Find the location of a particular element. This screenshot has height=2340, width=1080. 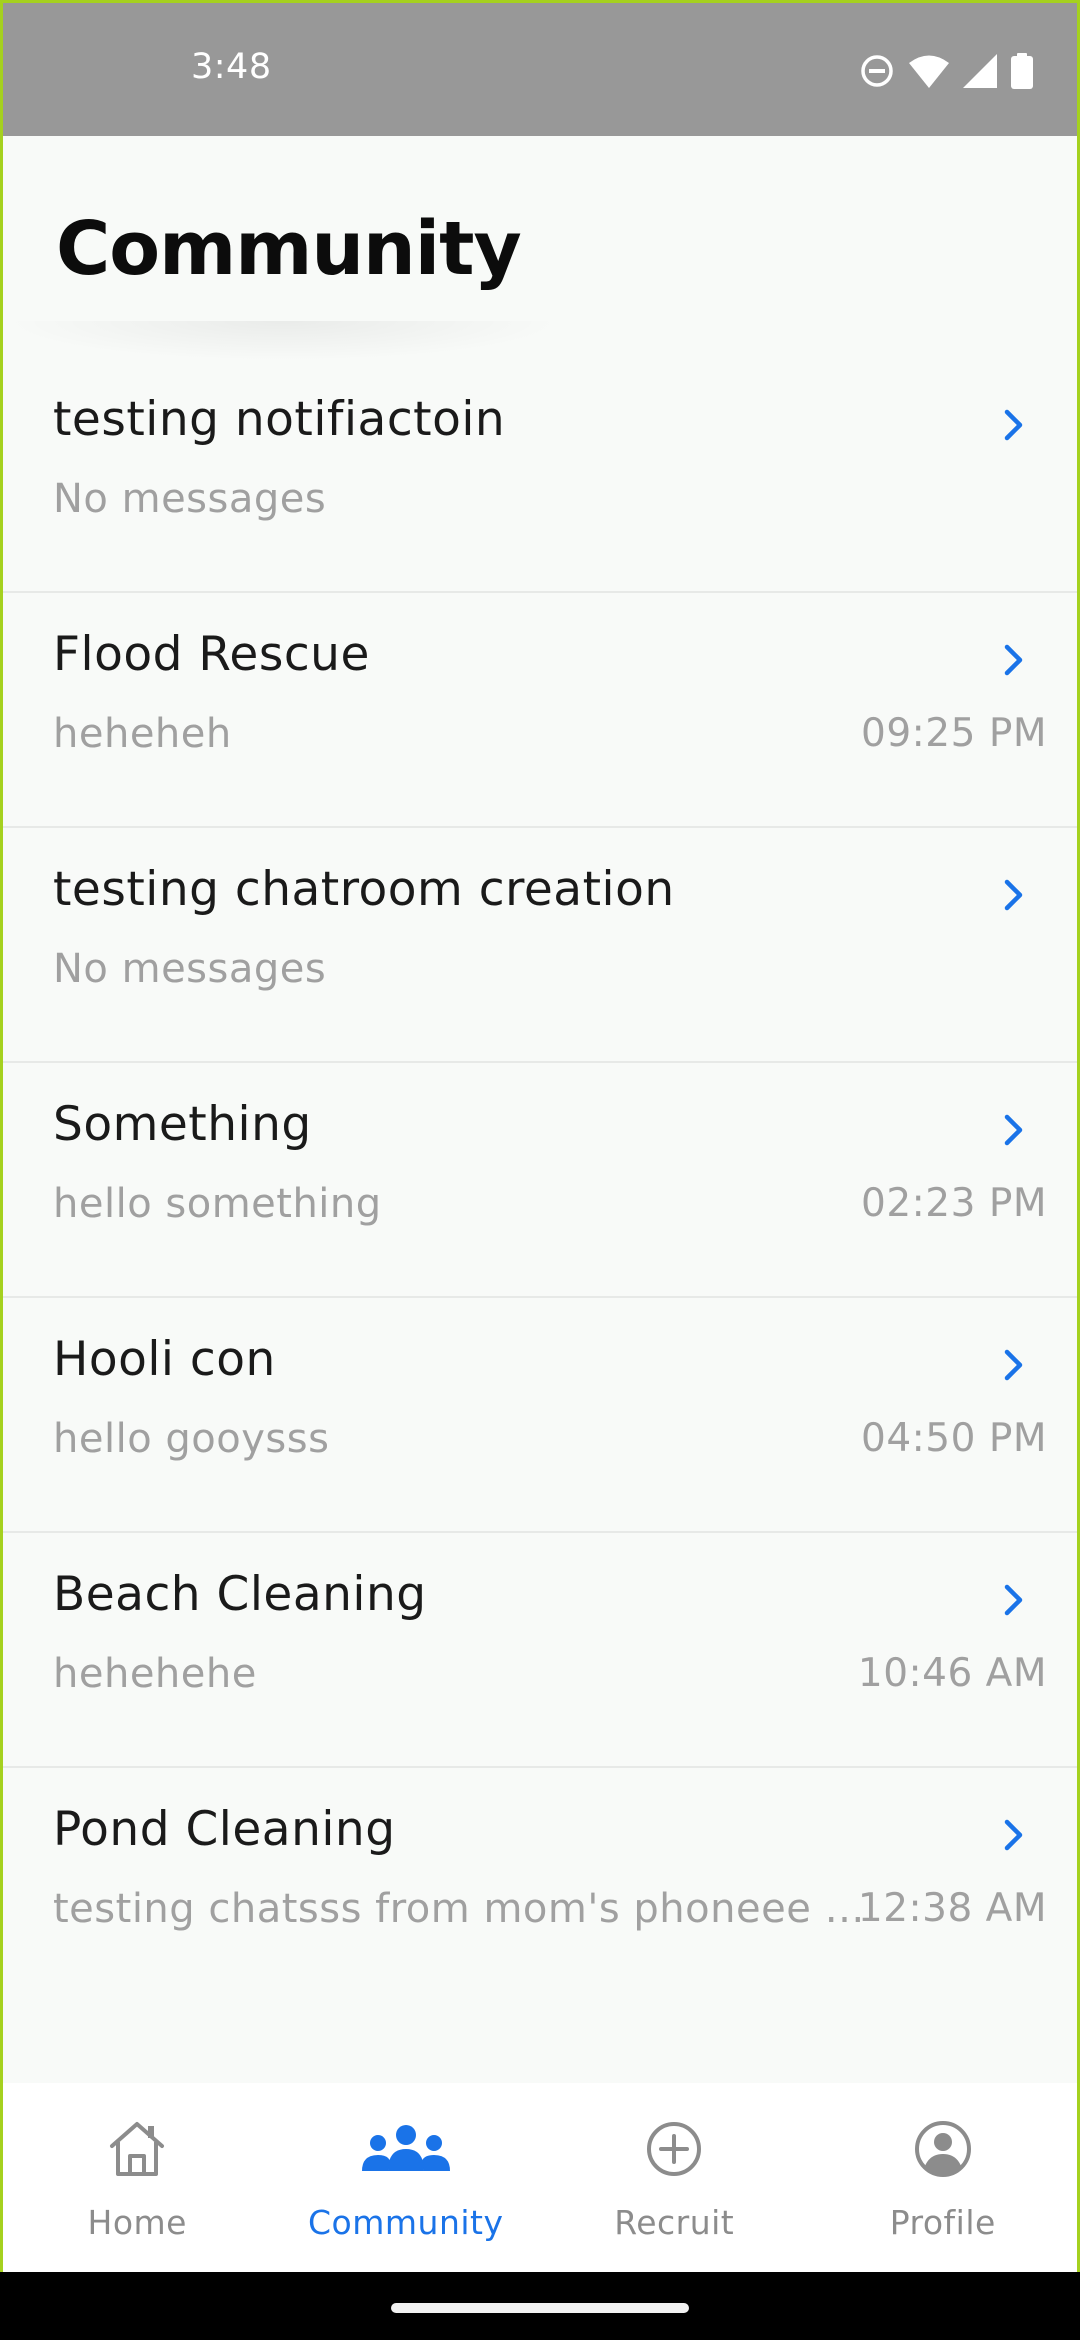

chat-last-message: hehehehe is located at coordinates (155, 1674).